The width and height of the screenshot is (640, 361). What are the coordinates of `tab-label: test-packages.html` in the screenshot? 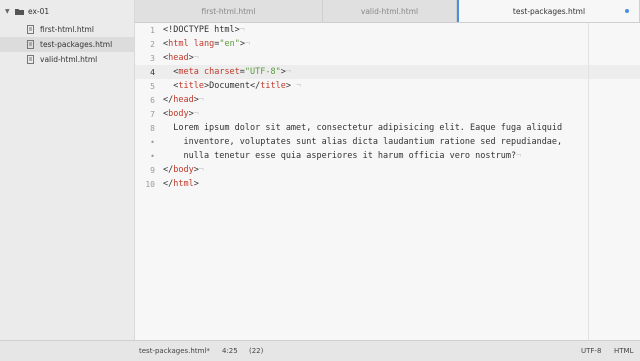 It's located at (549, 11).